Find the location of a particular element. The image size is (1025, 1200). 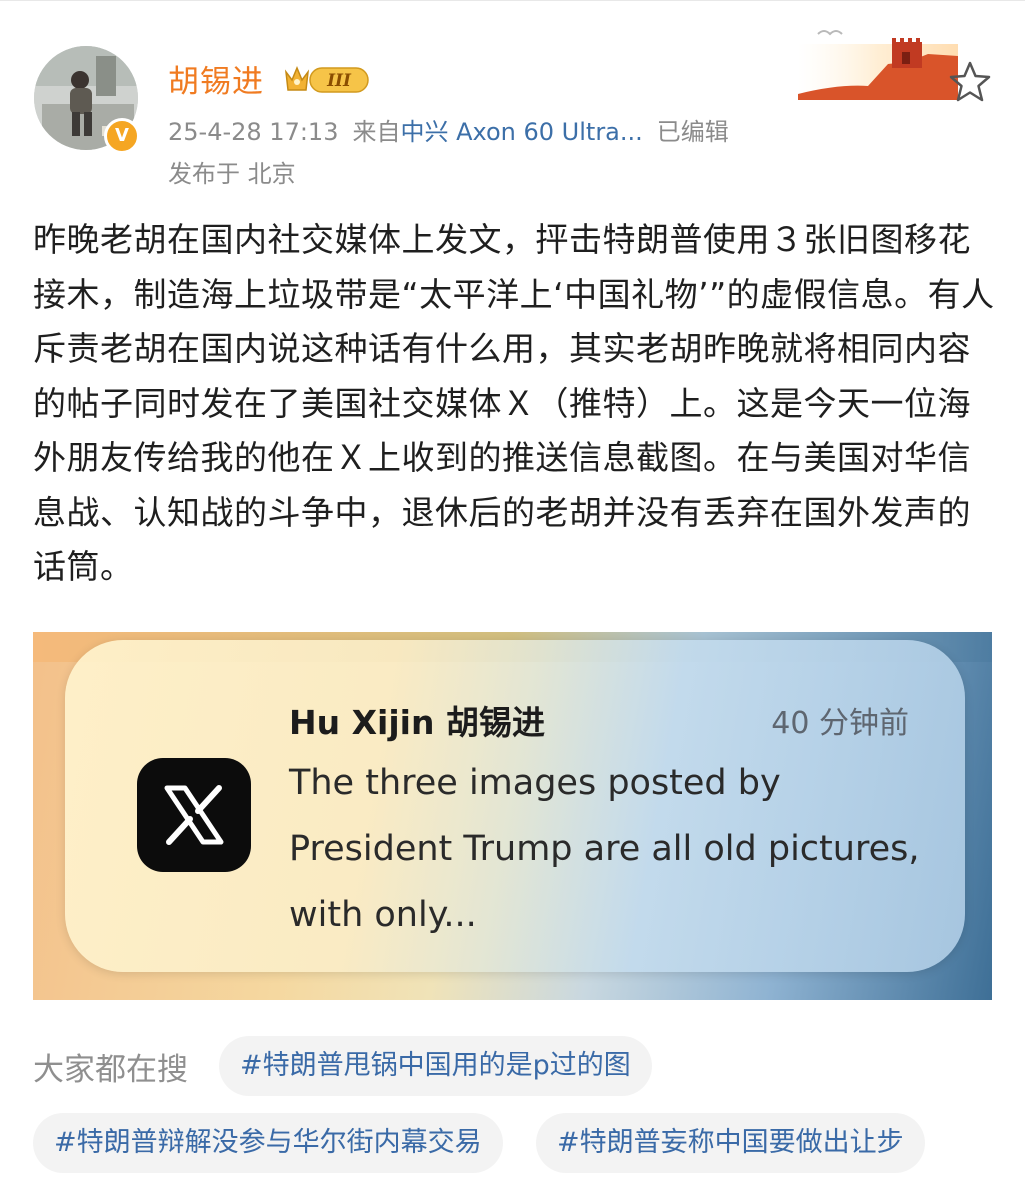

trending-tag: #特朗普辩解没参与华尔街内幕交易 is located at coordinates (268, 1143).